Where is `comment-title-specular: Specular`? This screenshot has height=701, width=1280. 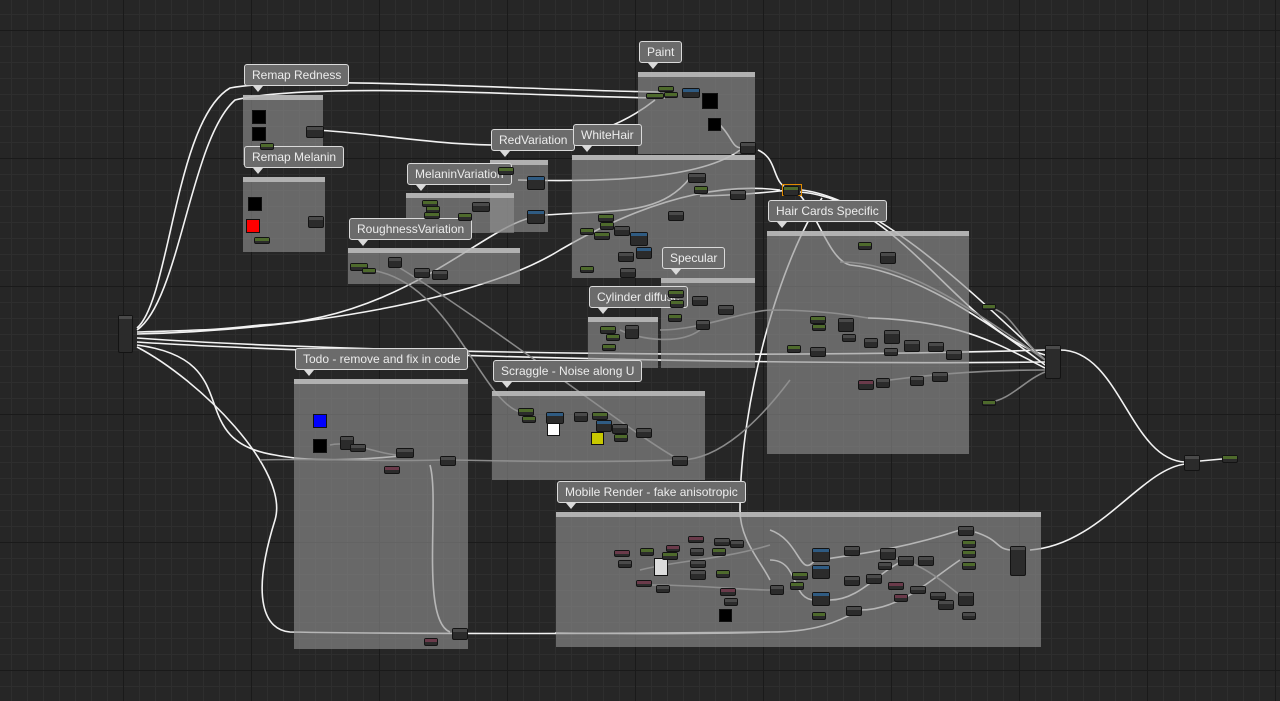 comment-title-specular: Specular is located at coordinates (694, 261).